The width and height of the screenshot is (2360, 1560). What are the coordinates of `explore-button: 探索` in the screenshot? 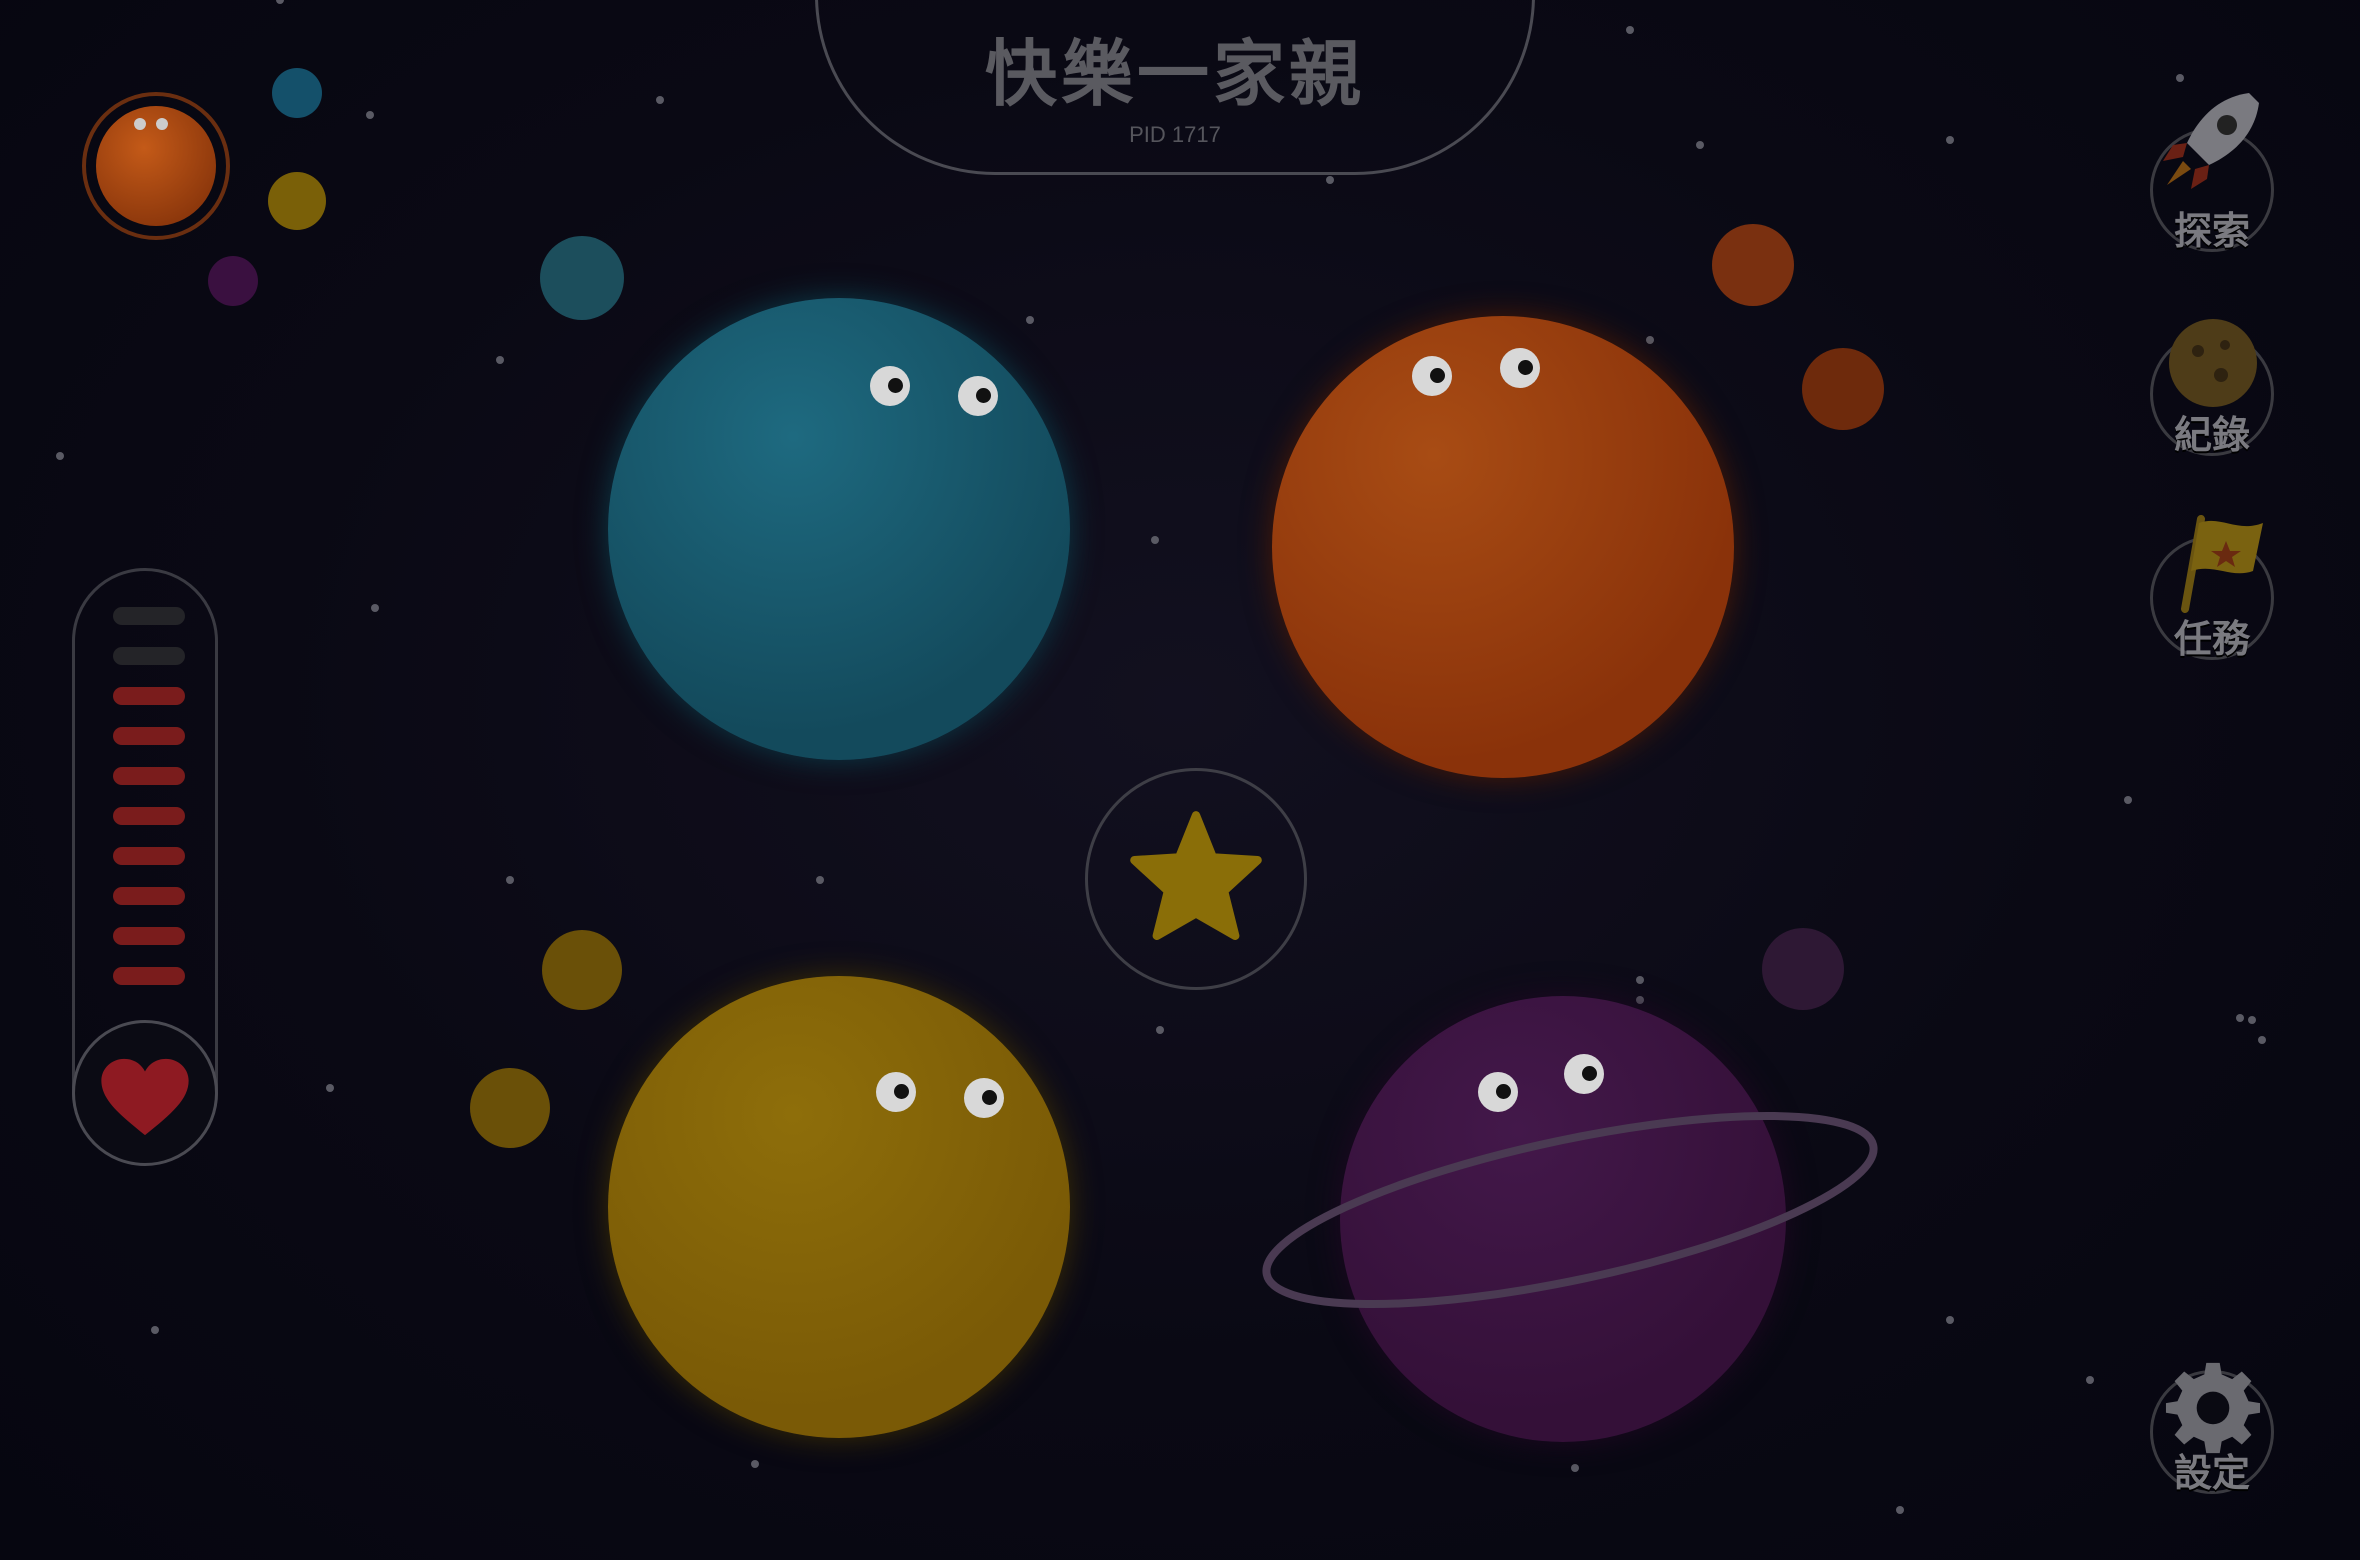 It's located at (2212, 173).